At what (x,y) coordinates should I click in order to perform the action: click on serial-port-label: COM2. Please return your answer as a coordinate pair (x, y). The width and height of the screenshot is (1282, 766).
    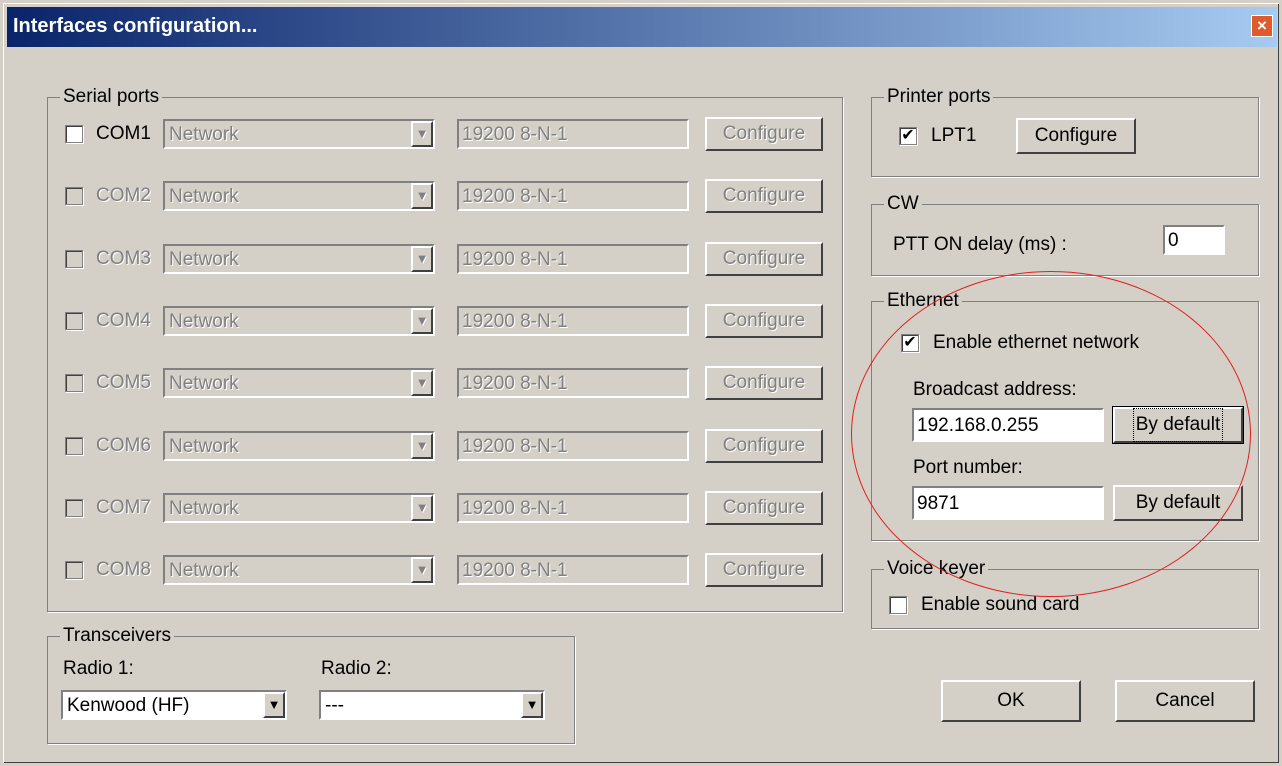
    Looking at the image, I should click on (123, 195).